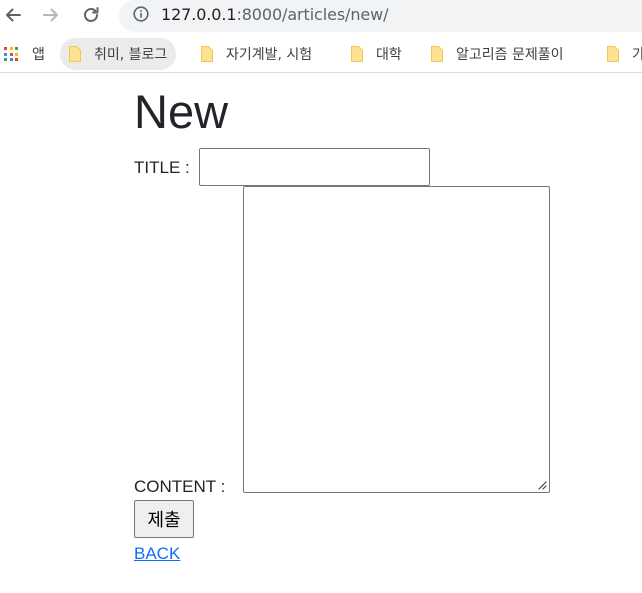 This screenshot has width=642, height=593. I want to click on reload-icon, so click(91, 14).